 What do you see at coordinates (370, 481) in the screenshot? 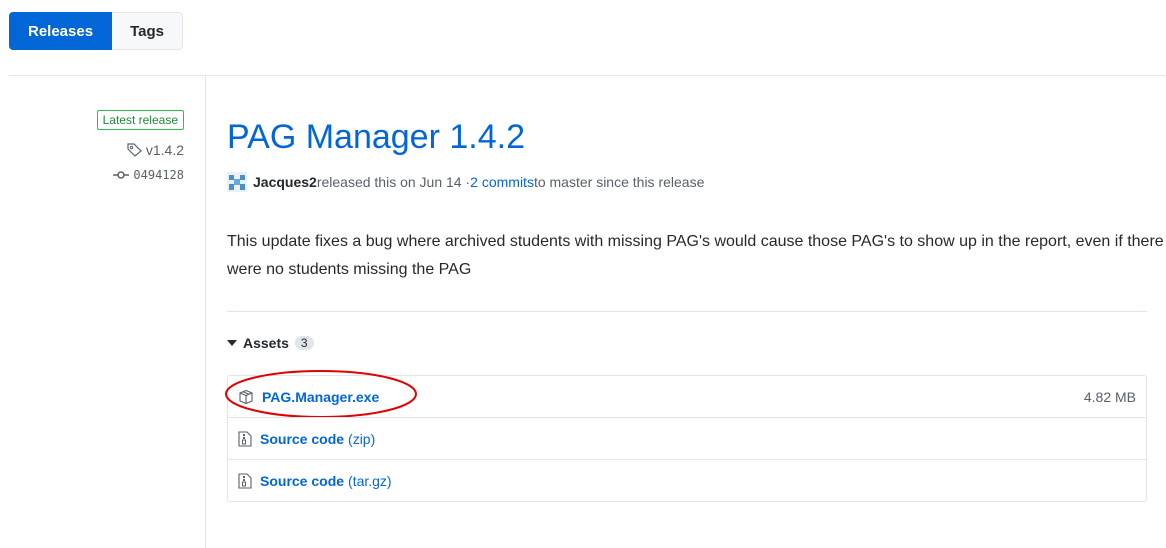
I see `asset-format: (tar.gz)` at bounding box center [370, 481].